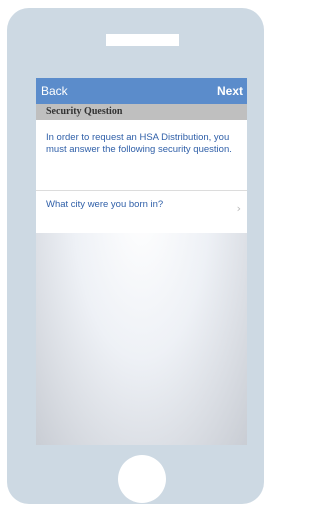  Describe the element at coordinates (54, 91) in the screenshot. I see `back-button: Back` at that location.